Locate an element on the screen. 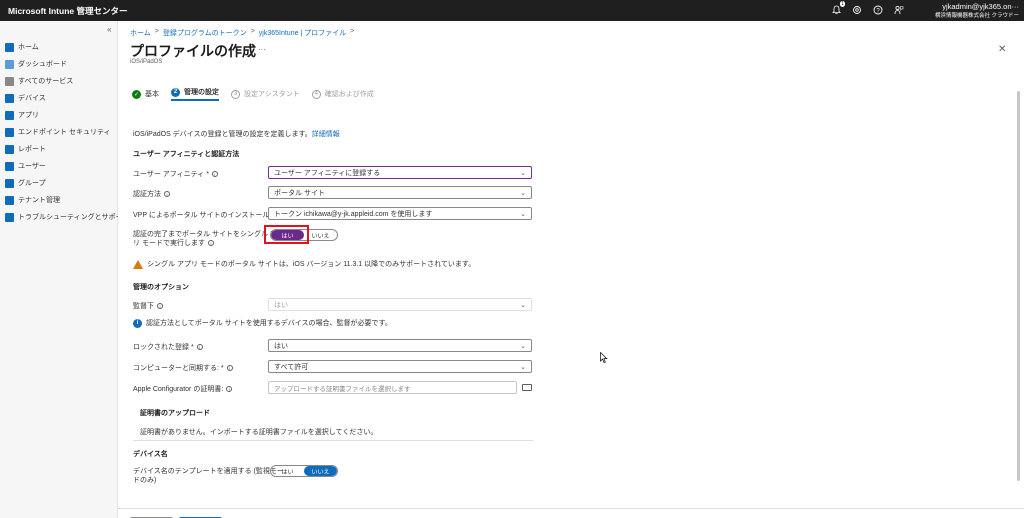 Image resolution: width=1024 pixels, height=518 pixels. account-org: 横浜情報機器株式会社 クラウドー is located at coordinates (976, 16).